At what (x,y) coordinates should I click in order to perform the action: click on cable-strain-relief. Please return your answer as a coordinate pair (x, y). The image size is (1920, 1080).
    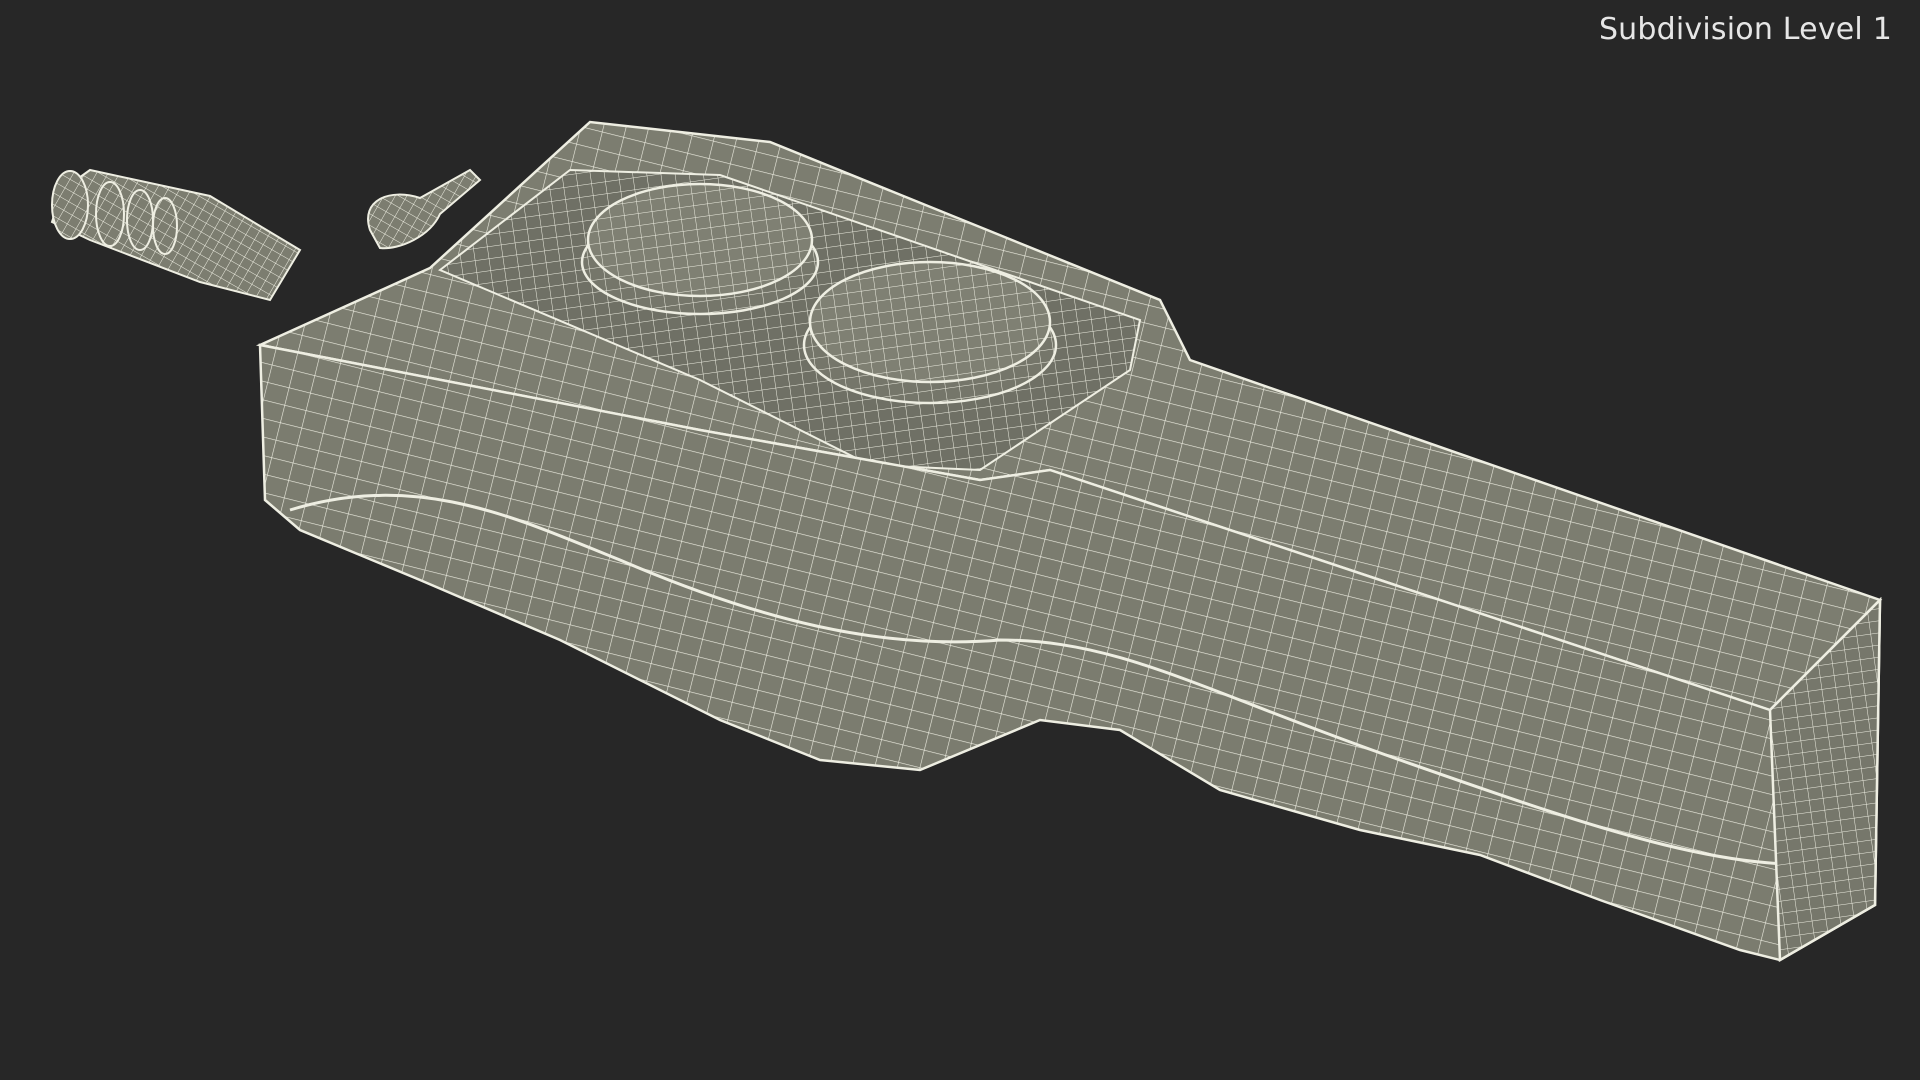
    Looking at the image, I should click on (176, 235).